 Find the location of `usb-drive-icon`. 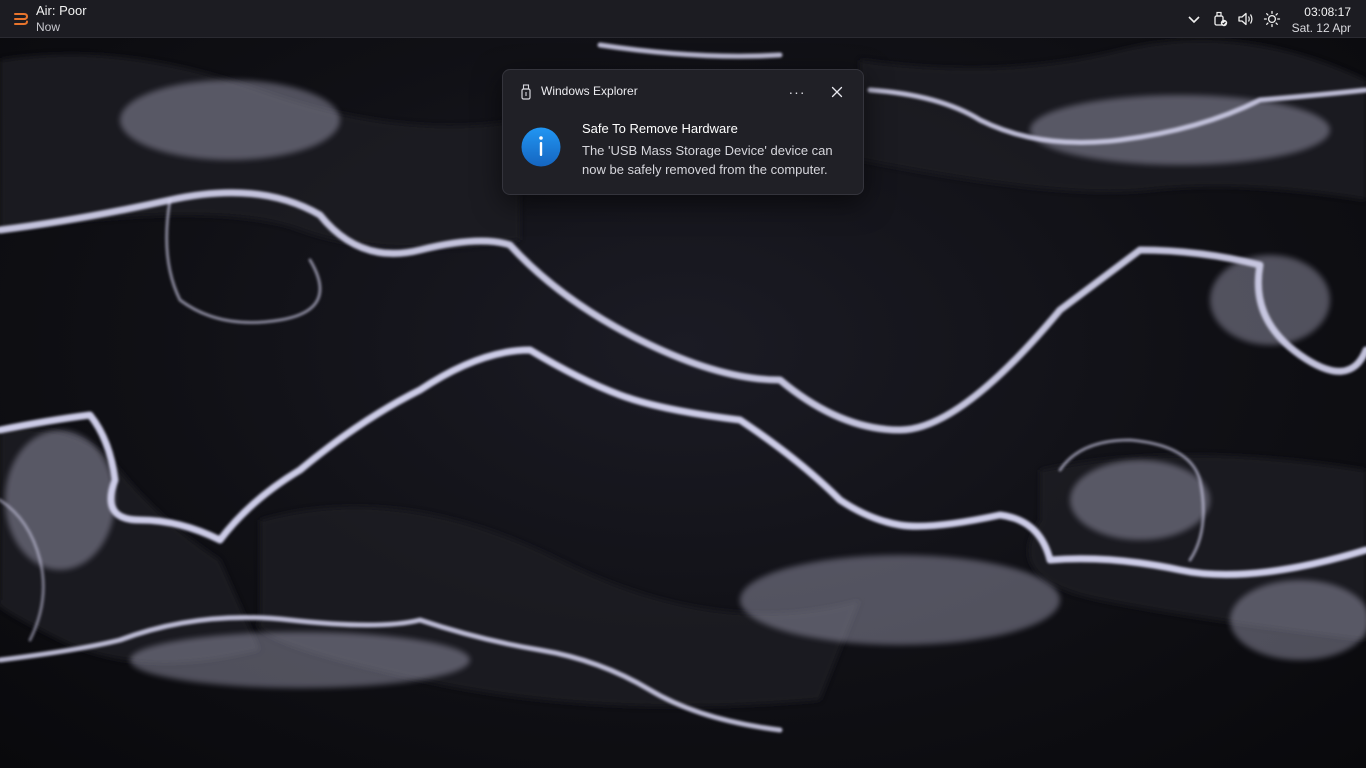

usb-drive-icon is located at coordinates (526, 92).